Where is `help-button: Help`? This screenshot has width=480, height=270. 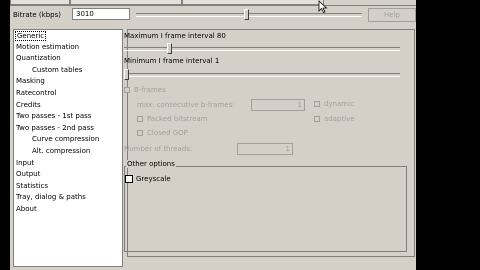
help-button: Help is located at coordinates (392, 15).